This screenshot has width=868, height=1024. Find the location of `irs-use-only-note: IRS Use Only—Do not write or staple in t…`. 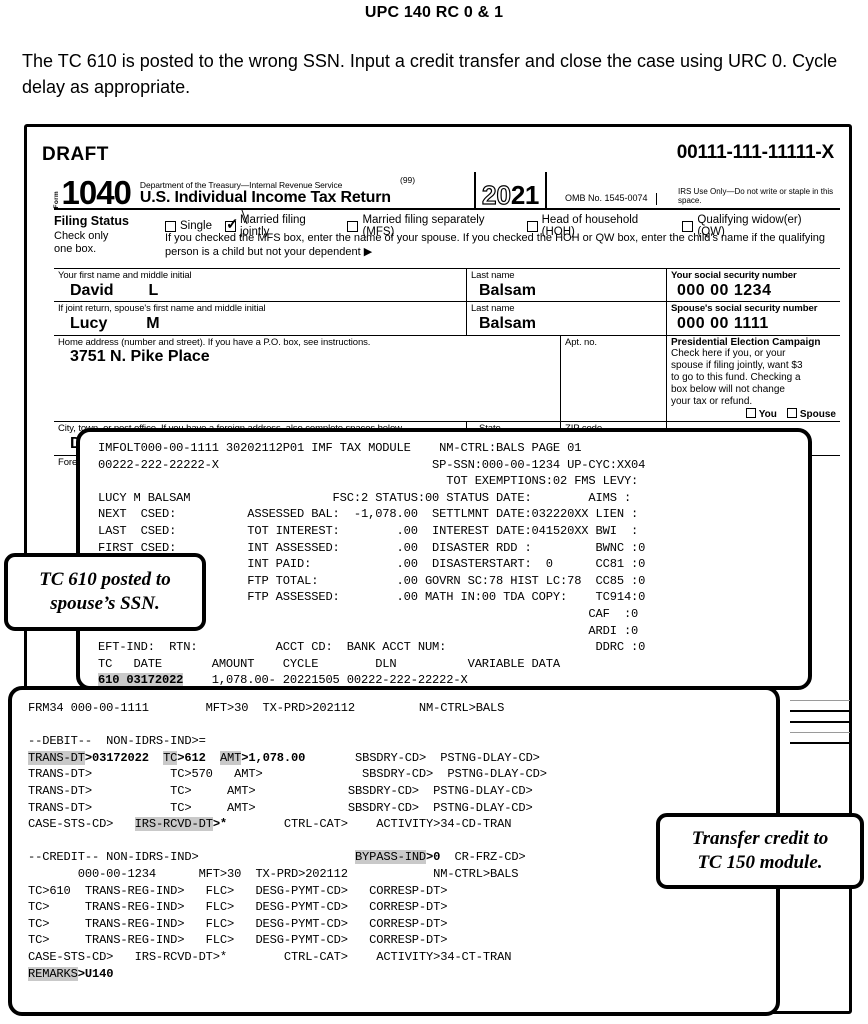

irs-use-only-note: IRS Use Only—Do not write or staple in t… is located at coordinates (756, 196).